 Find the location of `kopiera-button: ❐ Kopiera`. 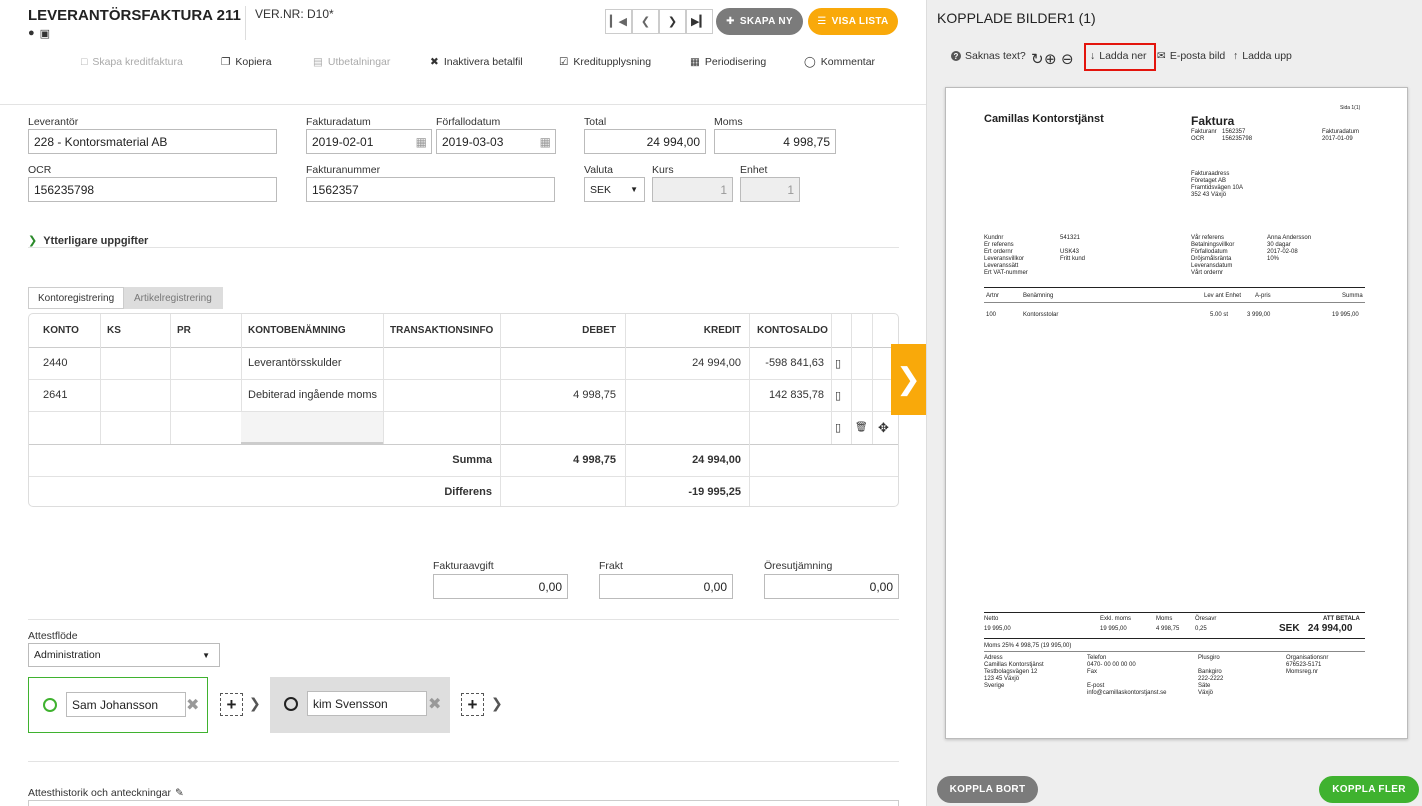

kopiera-button: ❐ Kopiera is located at coordinates (246, 62).